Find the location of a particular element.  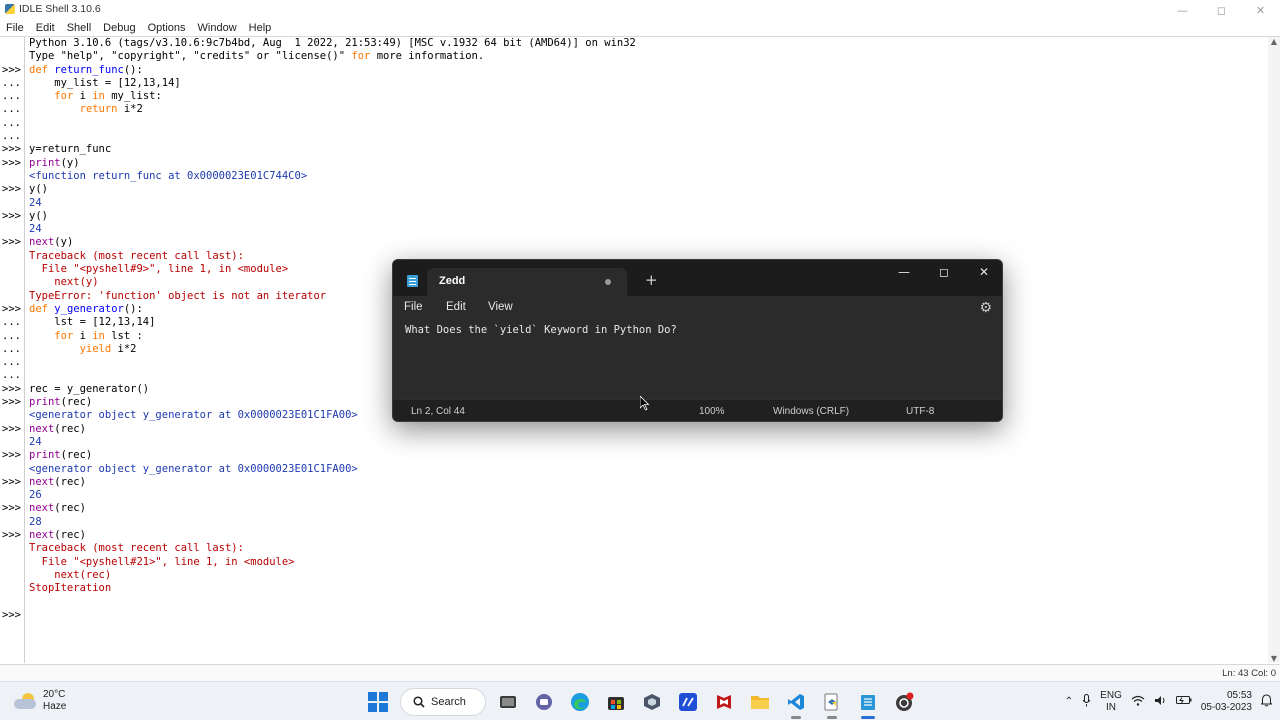

app-cube-icon is located at coordinates (652, 702).